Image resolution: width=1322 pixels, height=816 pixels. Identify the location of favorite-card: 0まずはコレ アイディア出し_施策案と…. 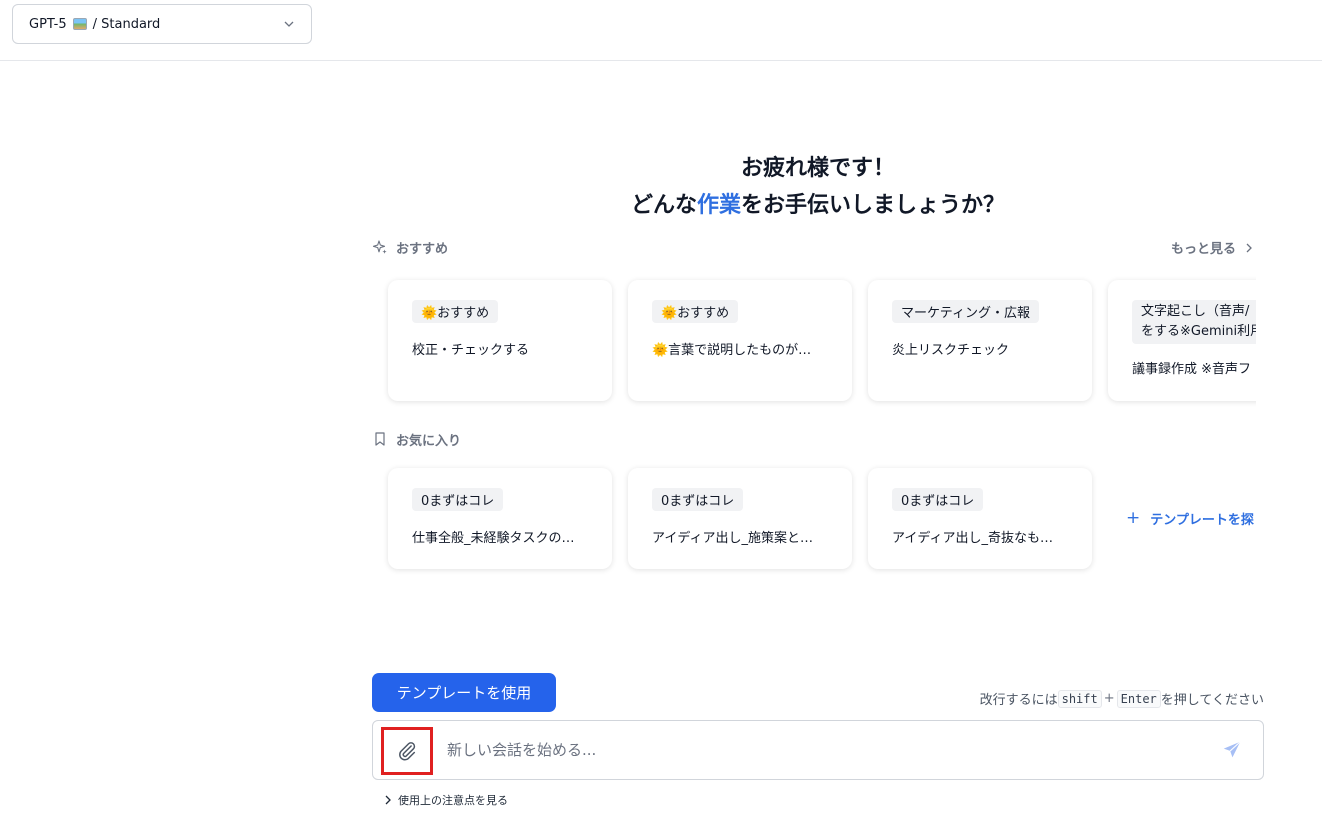
(740, 518).